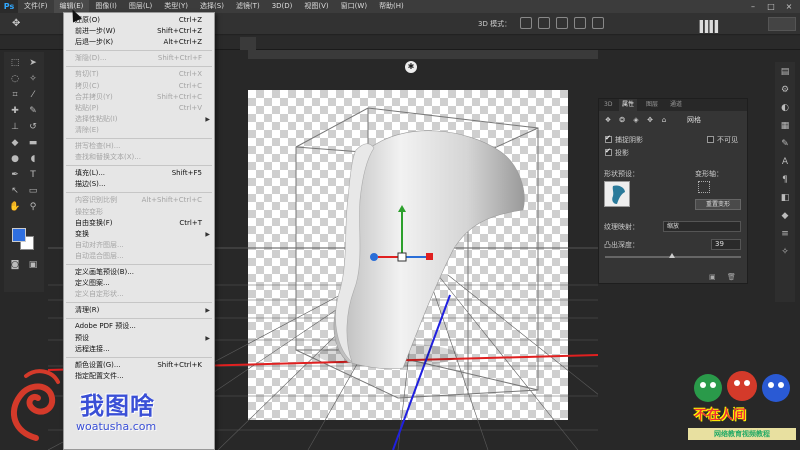 The height and width of the screenshot is (450, 800). What do you see at coordinates (731, 277) in the screenshot?
I see `trash-icon: 🗑` at bounding box center [731, 277].